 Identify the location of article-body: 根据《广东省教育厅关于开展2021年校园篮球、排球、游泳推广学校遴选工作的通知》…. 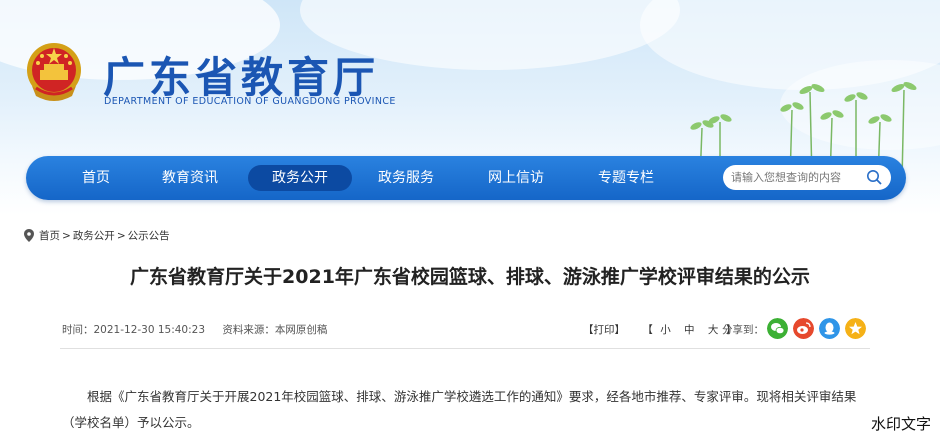
(459, 409).